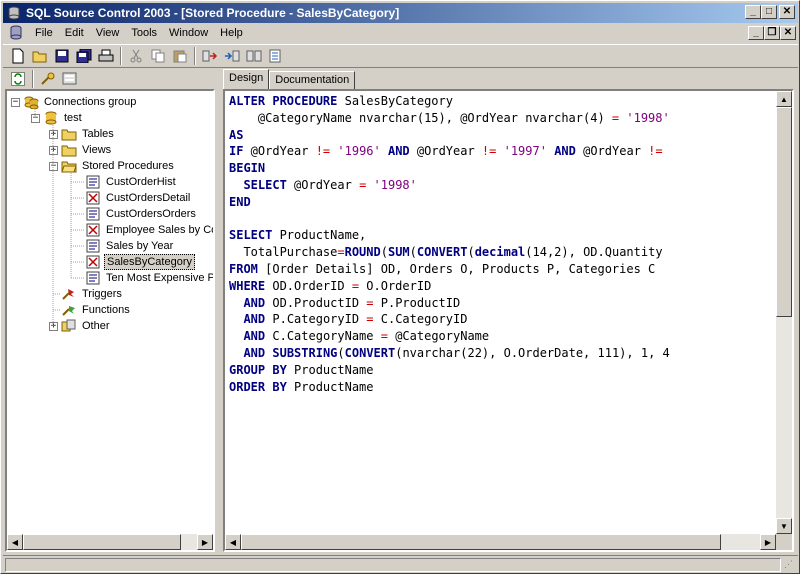  Describe the element at coordinates (40, 56) in the screenshot. I see `open-icon` at that location.